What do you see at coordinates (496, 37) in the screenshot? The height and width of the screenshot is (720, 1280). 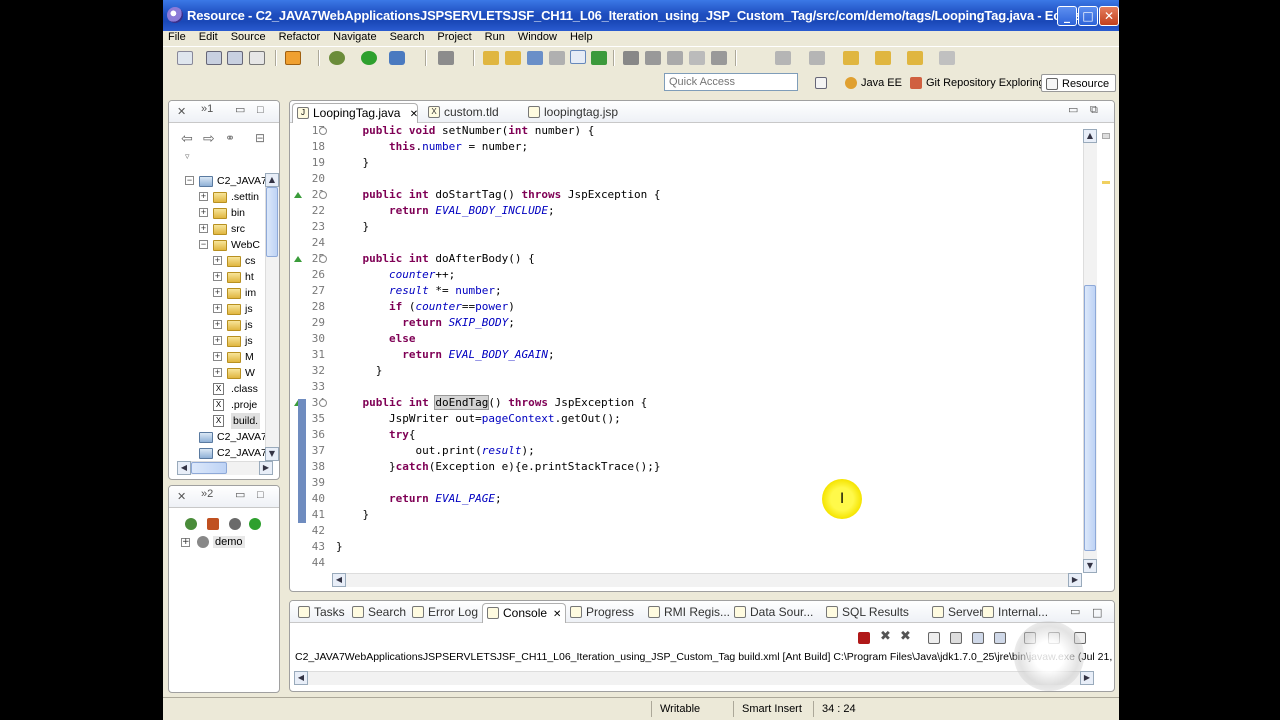 I see `menu-run: Run` at bounding box center [496, 37].